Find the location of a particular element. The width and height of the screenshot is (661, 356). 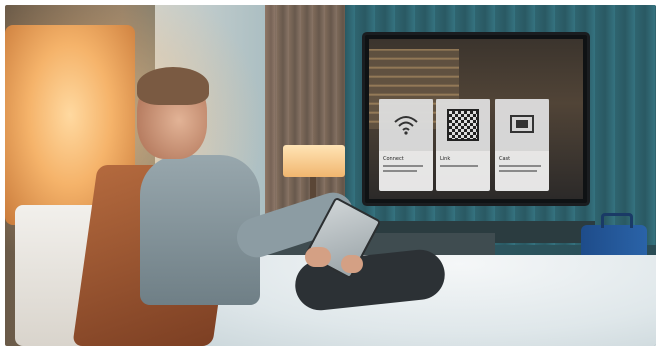

tv-screen: Connect Link Cast is located at coordinates (476, 119).